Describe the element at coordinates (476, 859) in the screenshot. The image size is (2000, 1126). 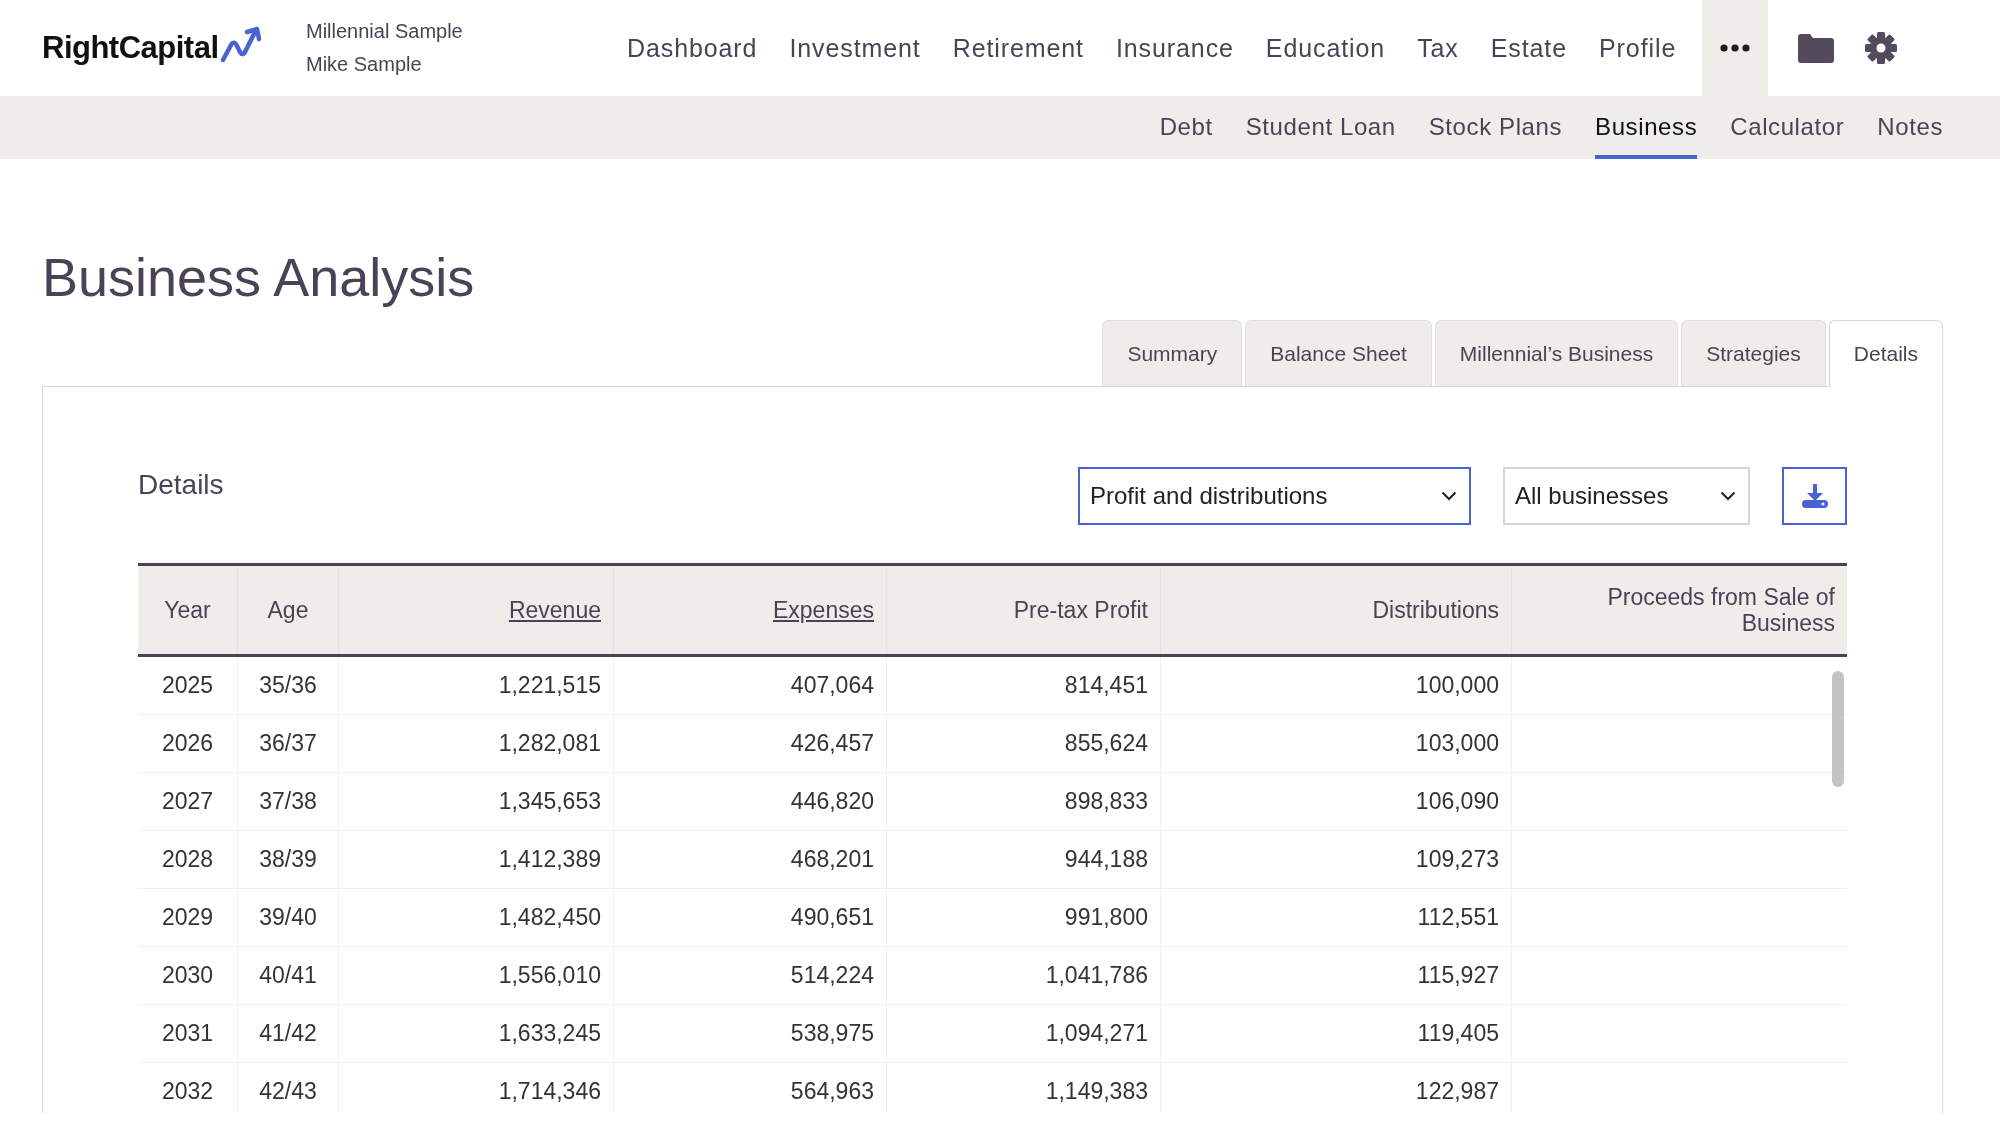
I see `table-cell: 1,412,389` at that location.